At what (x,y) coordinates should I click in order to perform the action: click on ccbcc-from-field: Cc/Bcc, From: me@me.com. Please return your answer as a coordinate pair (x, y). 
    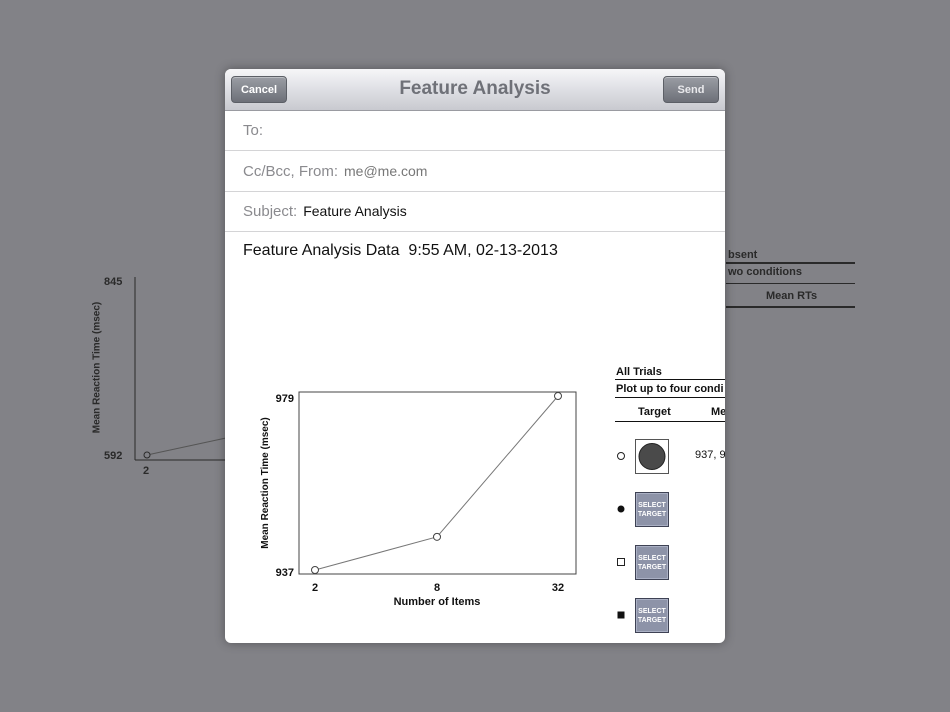
    Looking at the image, I should click on (475, 171).